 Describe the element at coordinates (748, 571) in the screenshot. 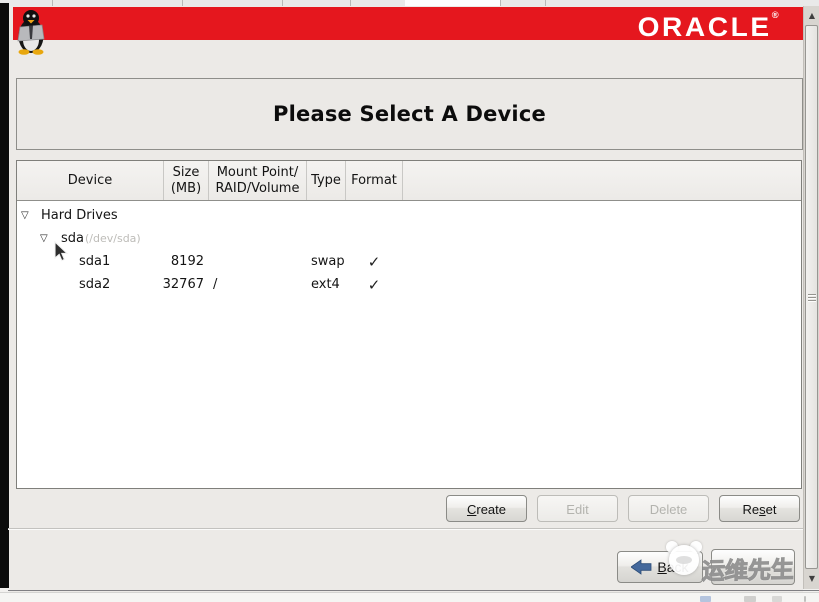

I see `watermark-text: 运维先生` at that location.